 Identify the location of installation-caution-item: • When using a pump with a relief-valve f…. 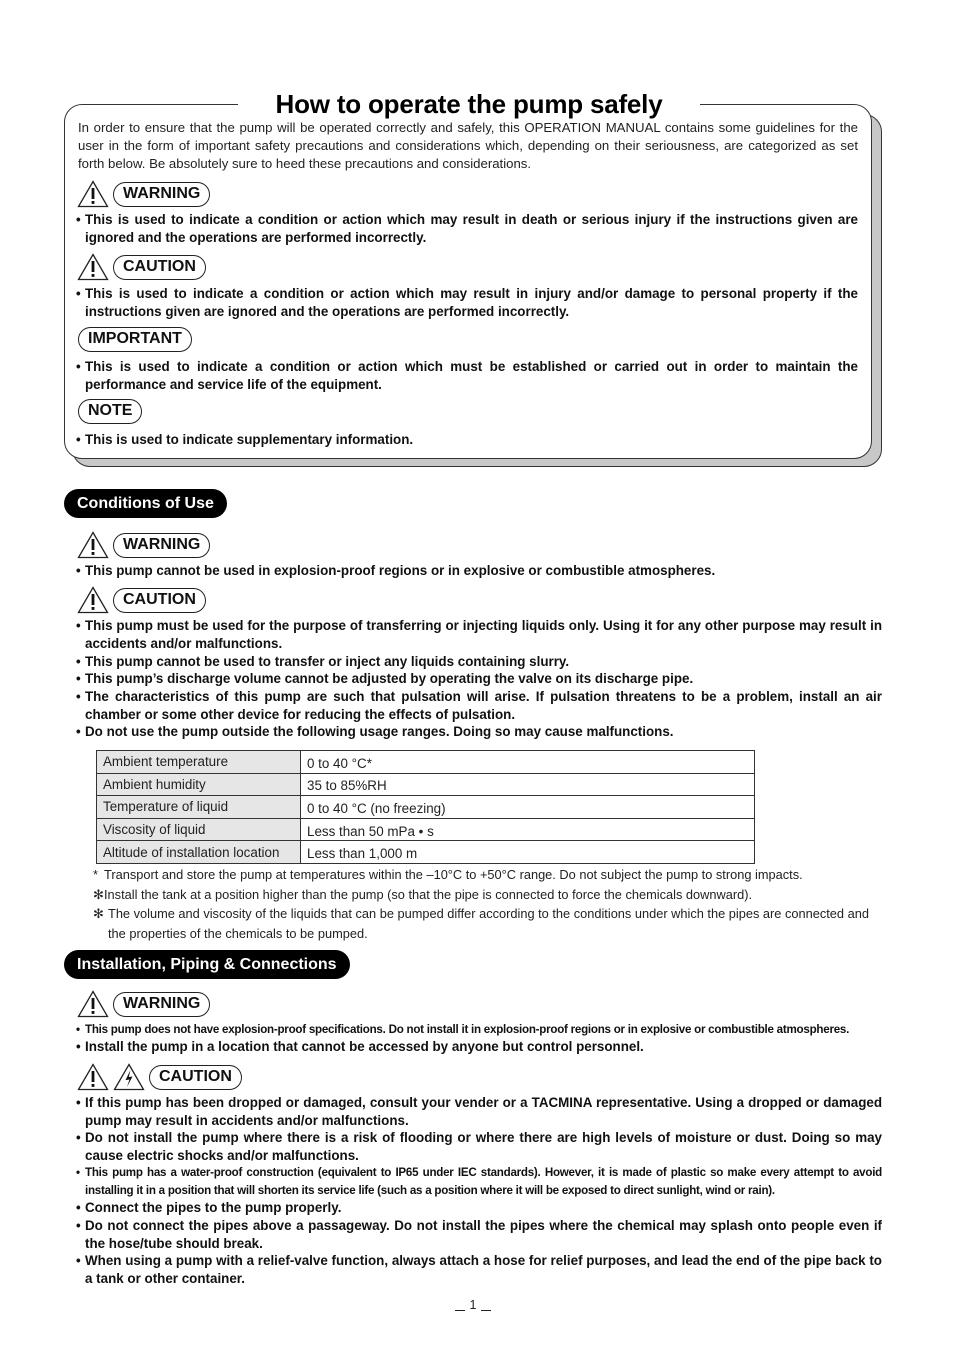
(479, 1269).